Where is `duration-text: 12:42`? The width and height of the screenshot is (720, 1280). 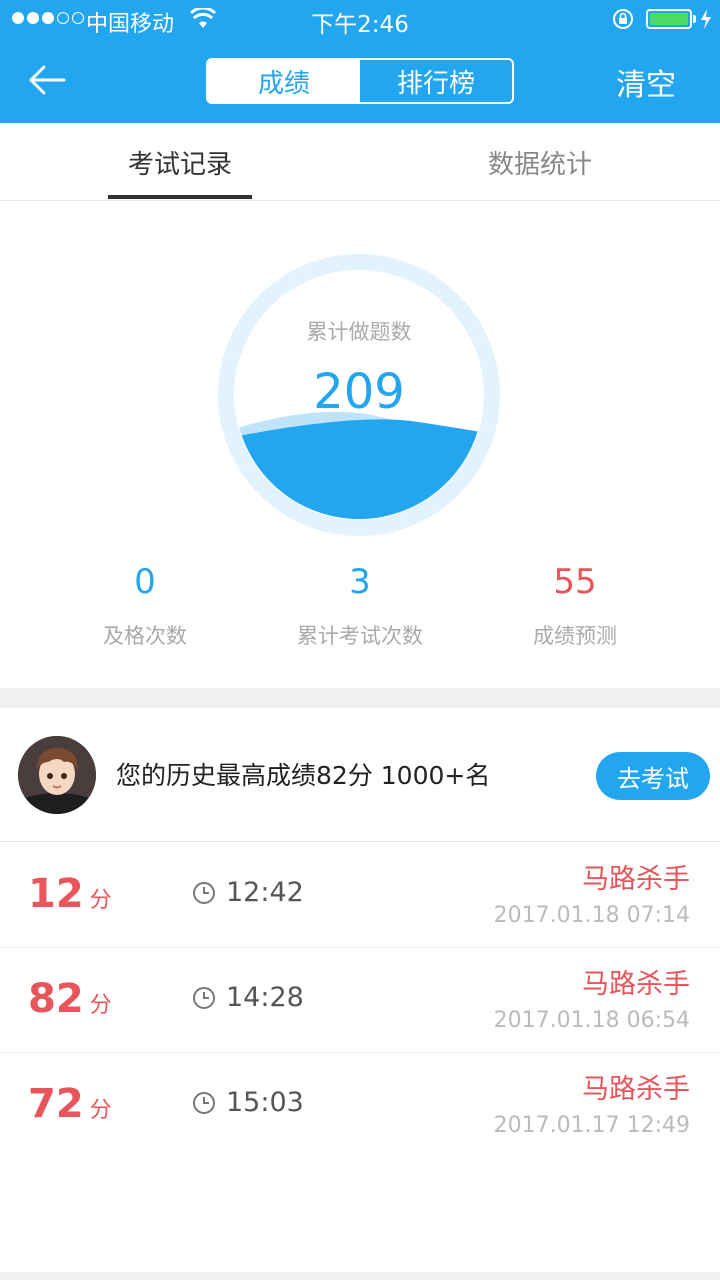 duration-text: 12:42 is located at coordinates (265, 892).